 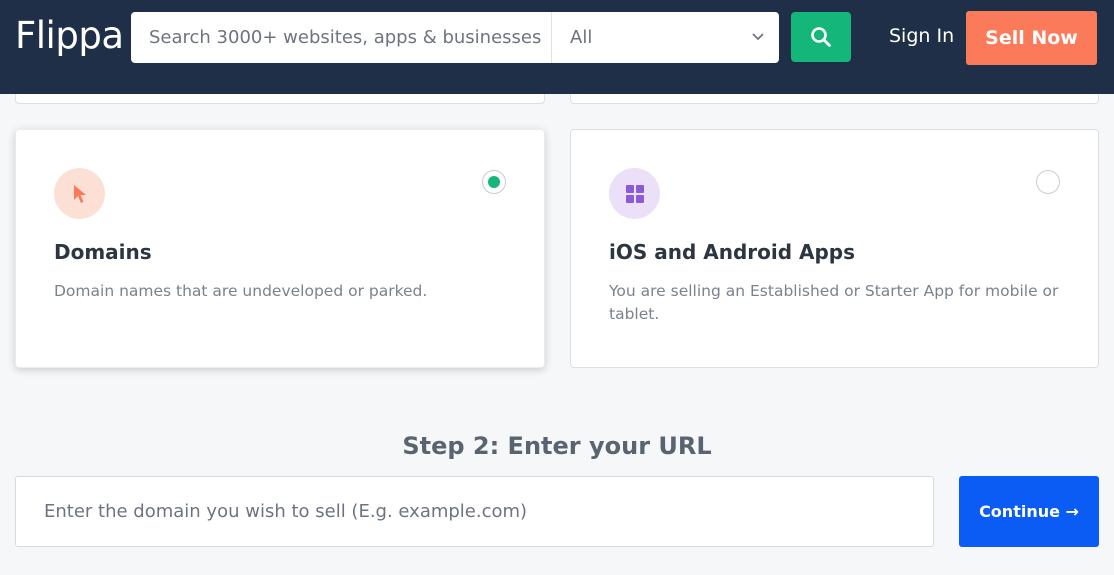 I want to click on continue-button: Continue →, so click(x=1029, y=511).